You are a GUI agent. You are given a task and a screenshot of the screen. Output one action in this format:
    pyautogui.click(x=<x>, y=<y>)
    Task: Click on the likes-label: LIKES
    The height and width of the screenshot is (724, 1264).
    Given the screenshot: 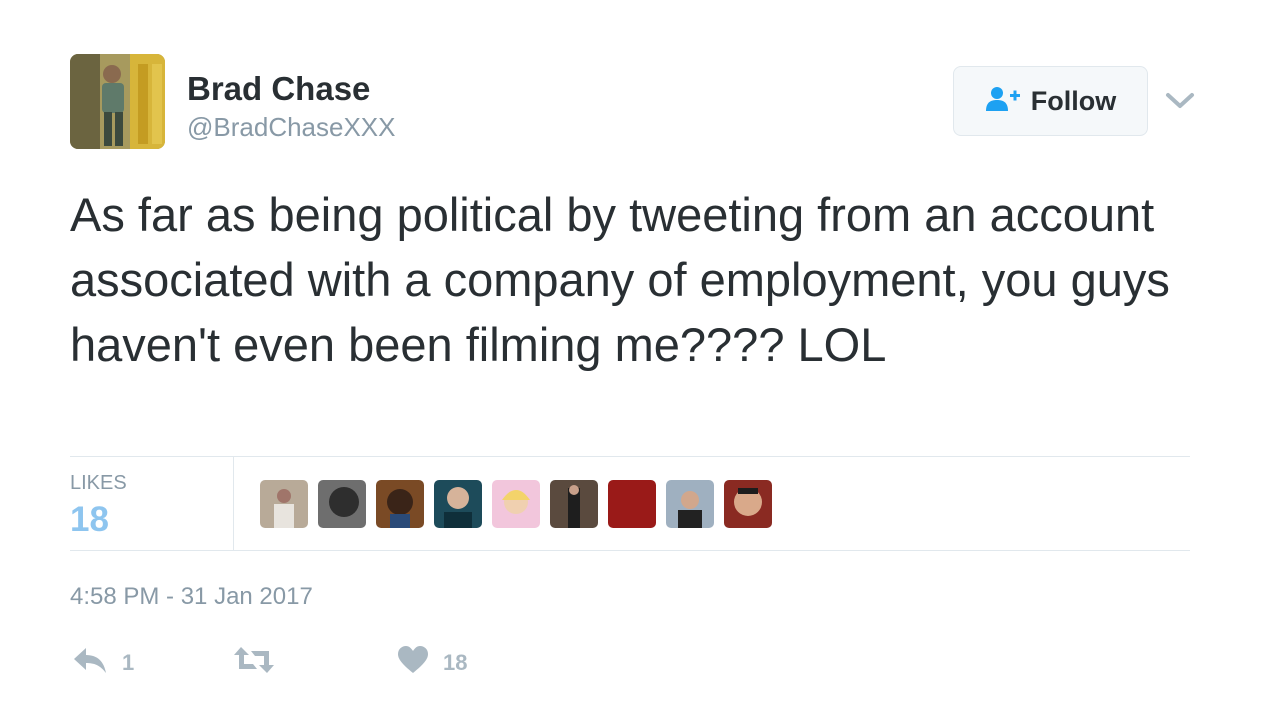 What is the action you would take?
    pyautogui.click(x=98, y=483)
    